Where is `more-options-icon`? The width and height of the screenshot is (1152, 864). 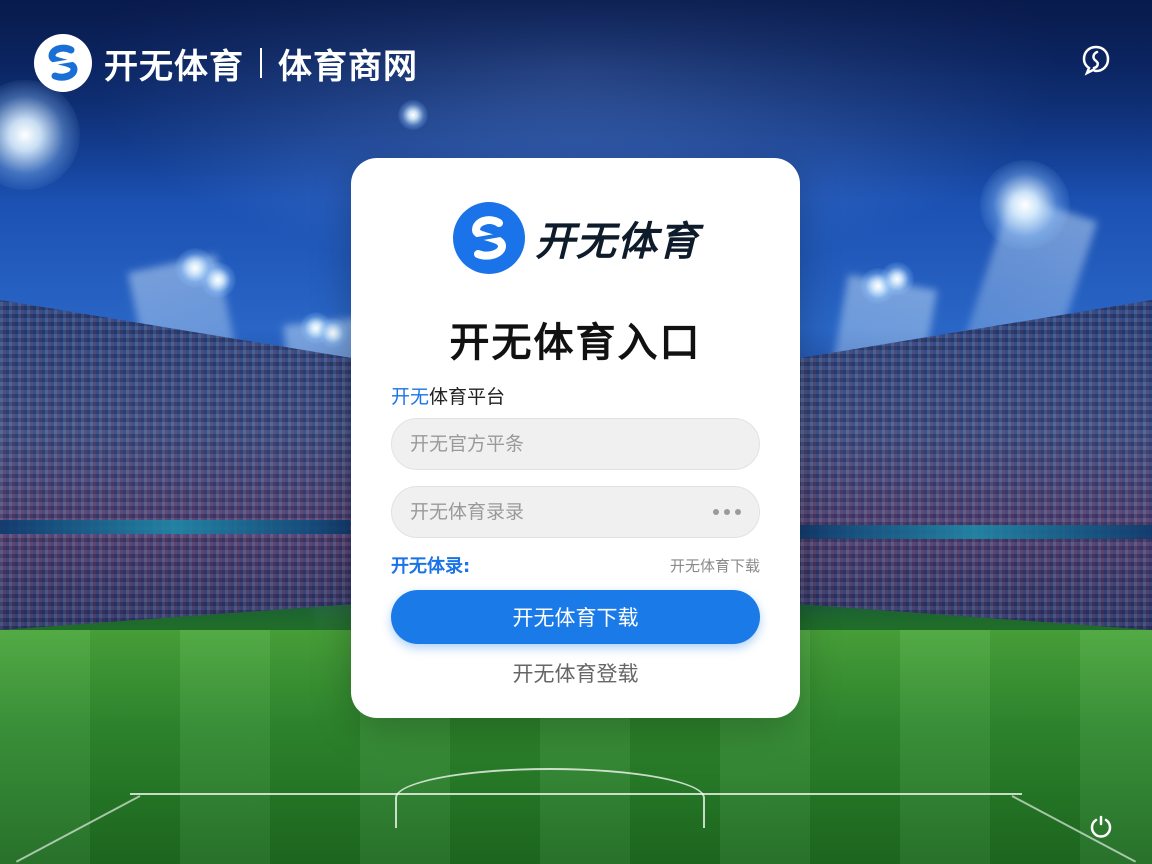 more-options-icon is located at coordinates (727, 512).